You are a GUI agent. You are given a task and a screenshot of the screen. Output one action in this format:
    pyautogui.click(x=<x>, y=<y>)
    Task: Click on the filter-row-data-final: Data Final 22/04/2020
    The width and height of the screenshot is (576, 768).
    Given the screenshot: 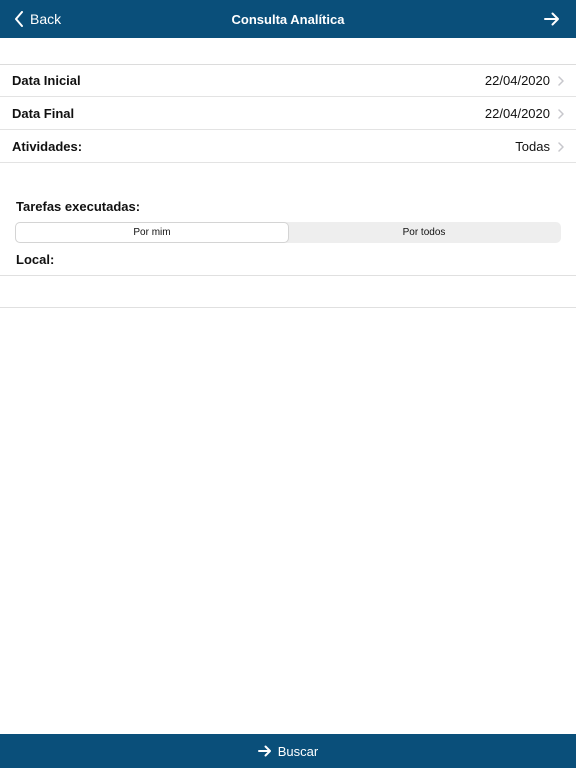 What is the action you would take?
    pyautogui.click(x=288, y=114)
    